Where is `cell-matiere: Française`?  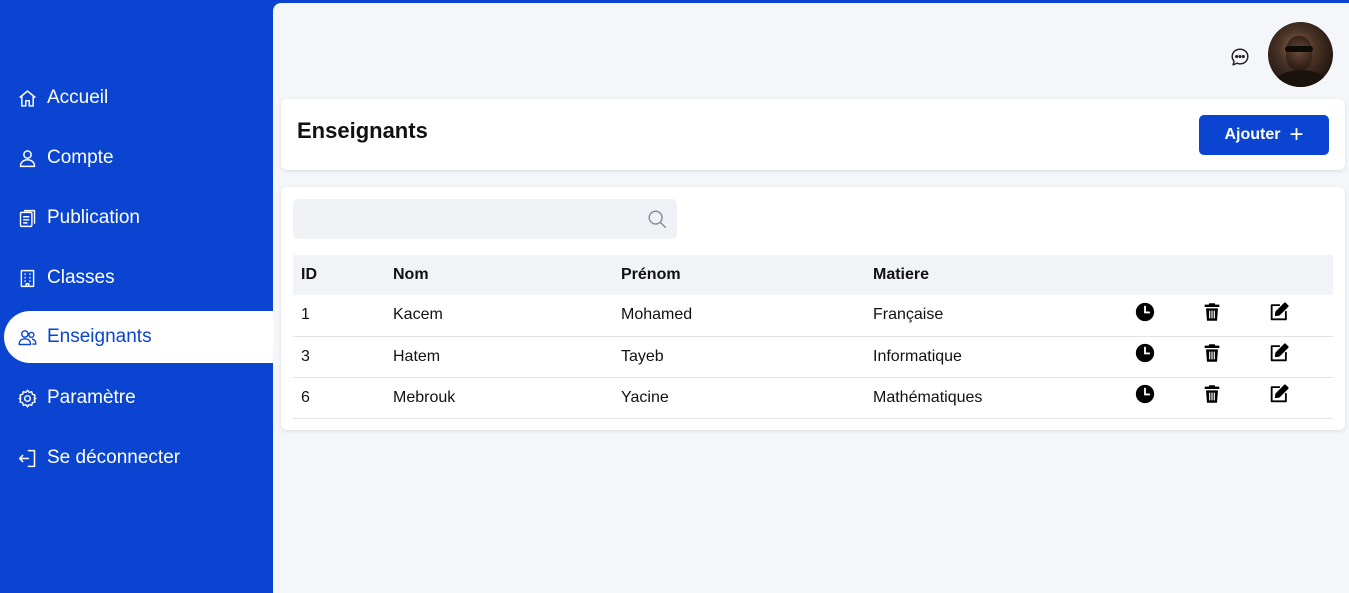 cell-matiere: Française is located at coordinates (908, 315).